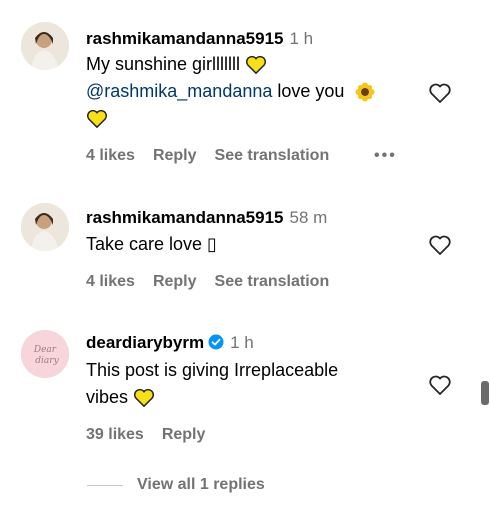 The width and height of the screenshot is (490, 519). What do you see at coordinates (151, 244) in the screenshot?
I see `comment-text: Take care love ▯` at bounding box center [151, 244].